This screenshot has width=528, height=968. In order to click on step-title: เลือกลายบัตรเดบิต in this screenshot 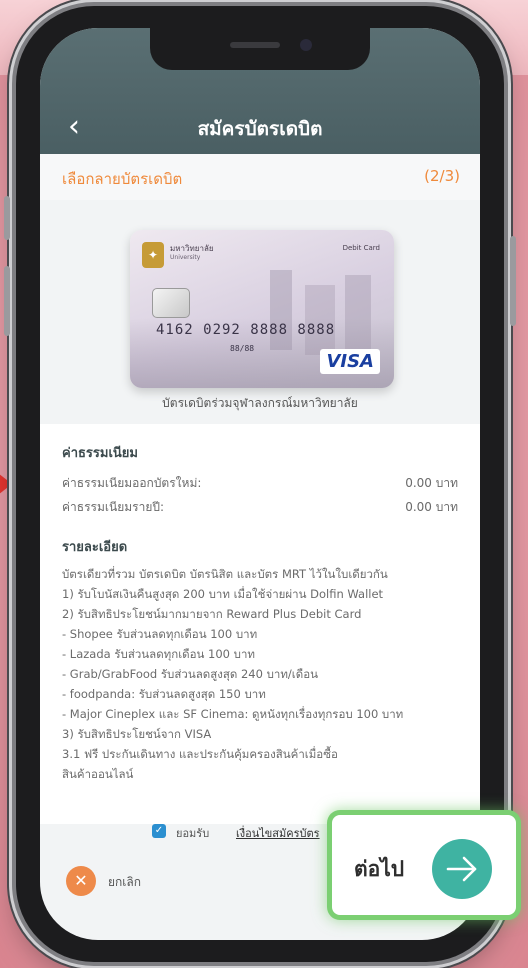, I will do `click(122, 179)`.